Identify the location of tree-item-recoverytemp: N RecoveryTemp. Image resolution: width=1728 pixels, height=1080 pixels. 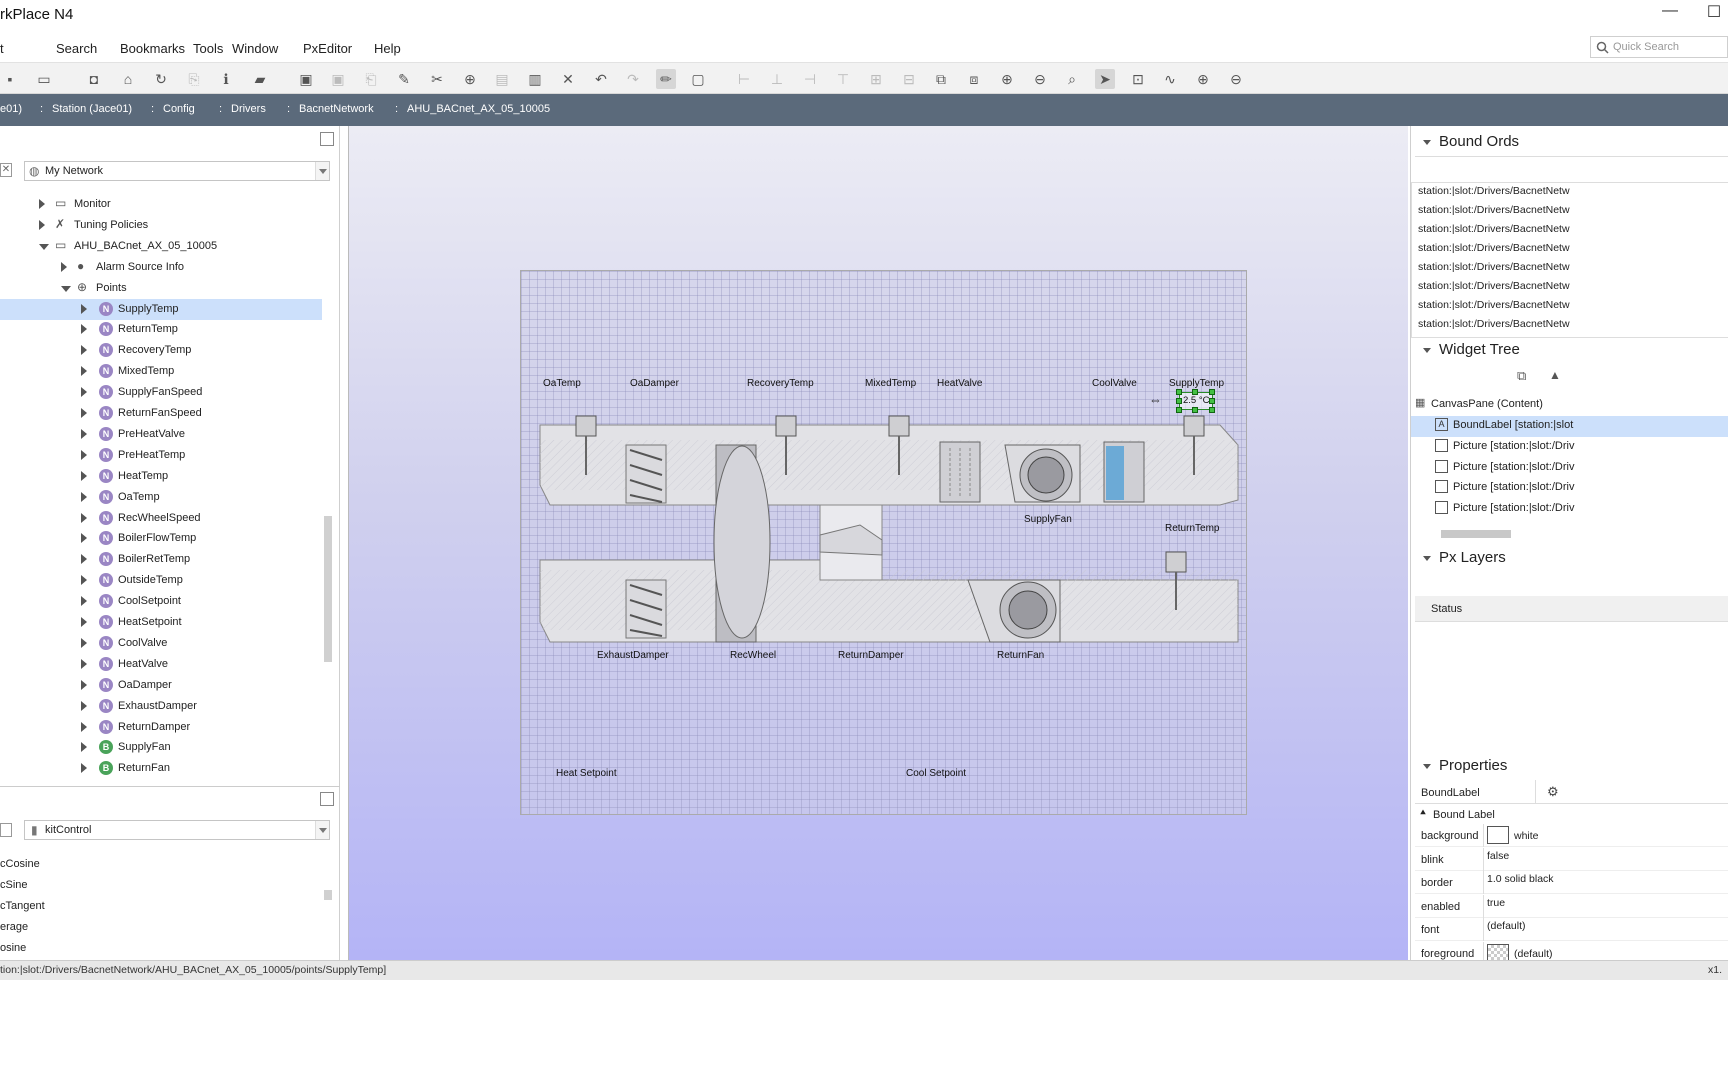
(161, 350).